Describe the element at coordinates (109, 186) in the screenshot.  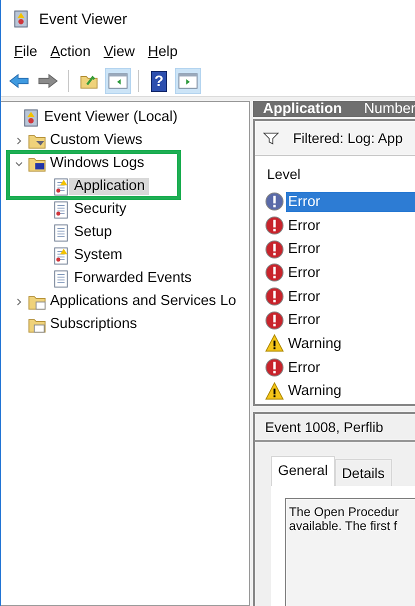
I see `tree-item: Application` at that location.